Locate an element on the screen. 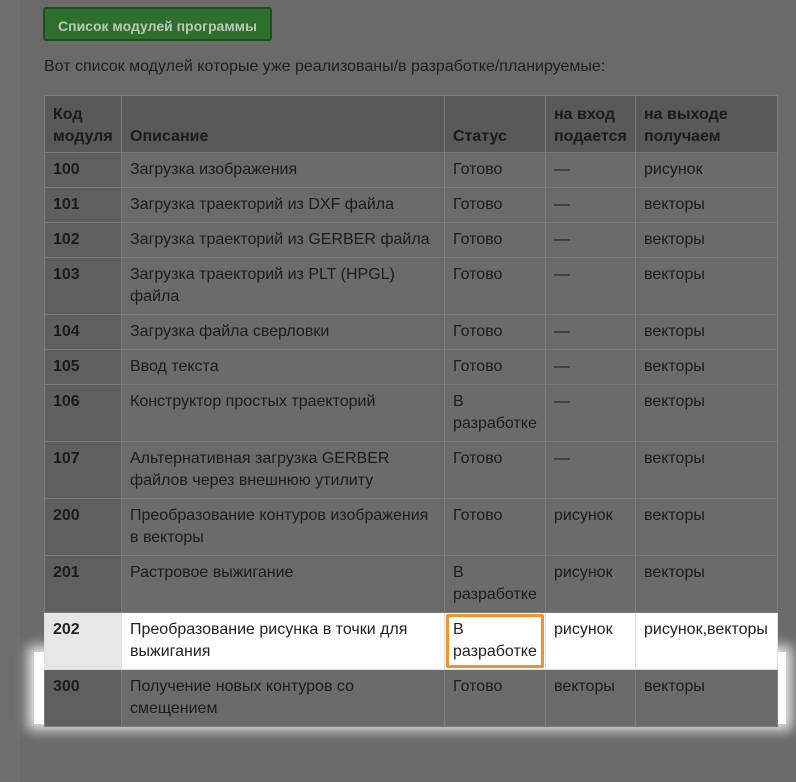  code-text: 107 is located at coordinates (66, 458).